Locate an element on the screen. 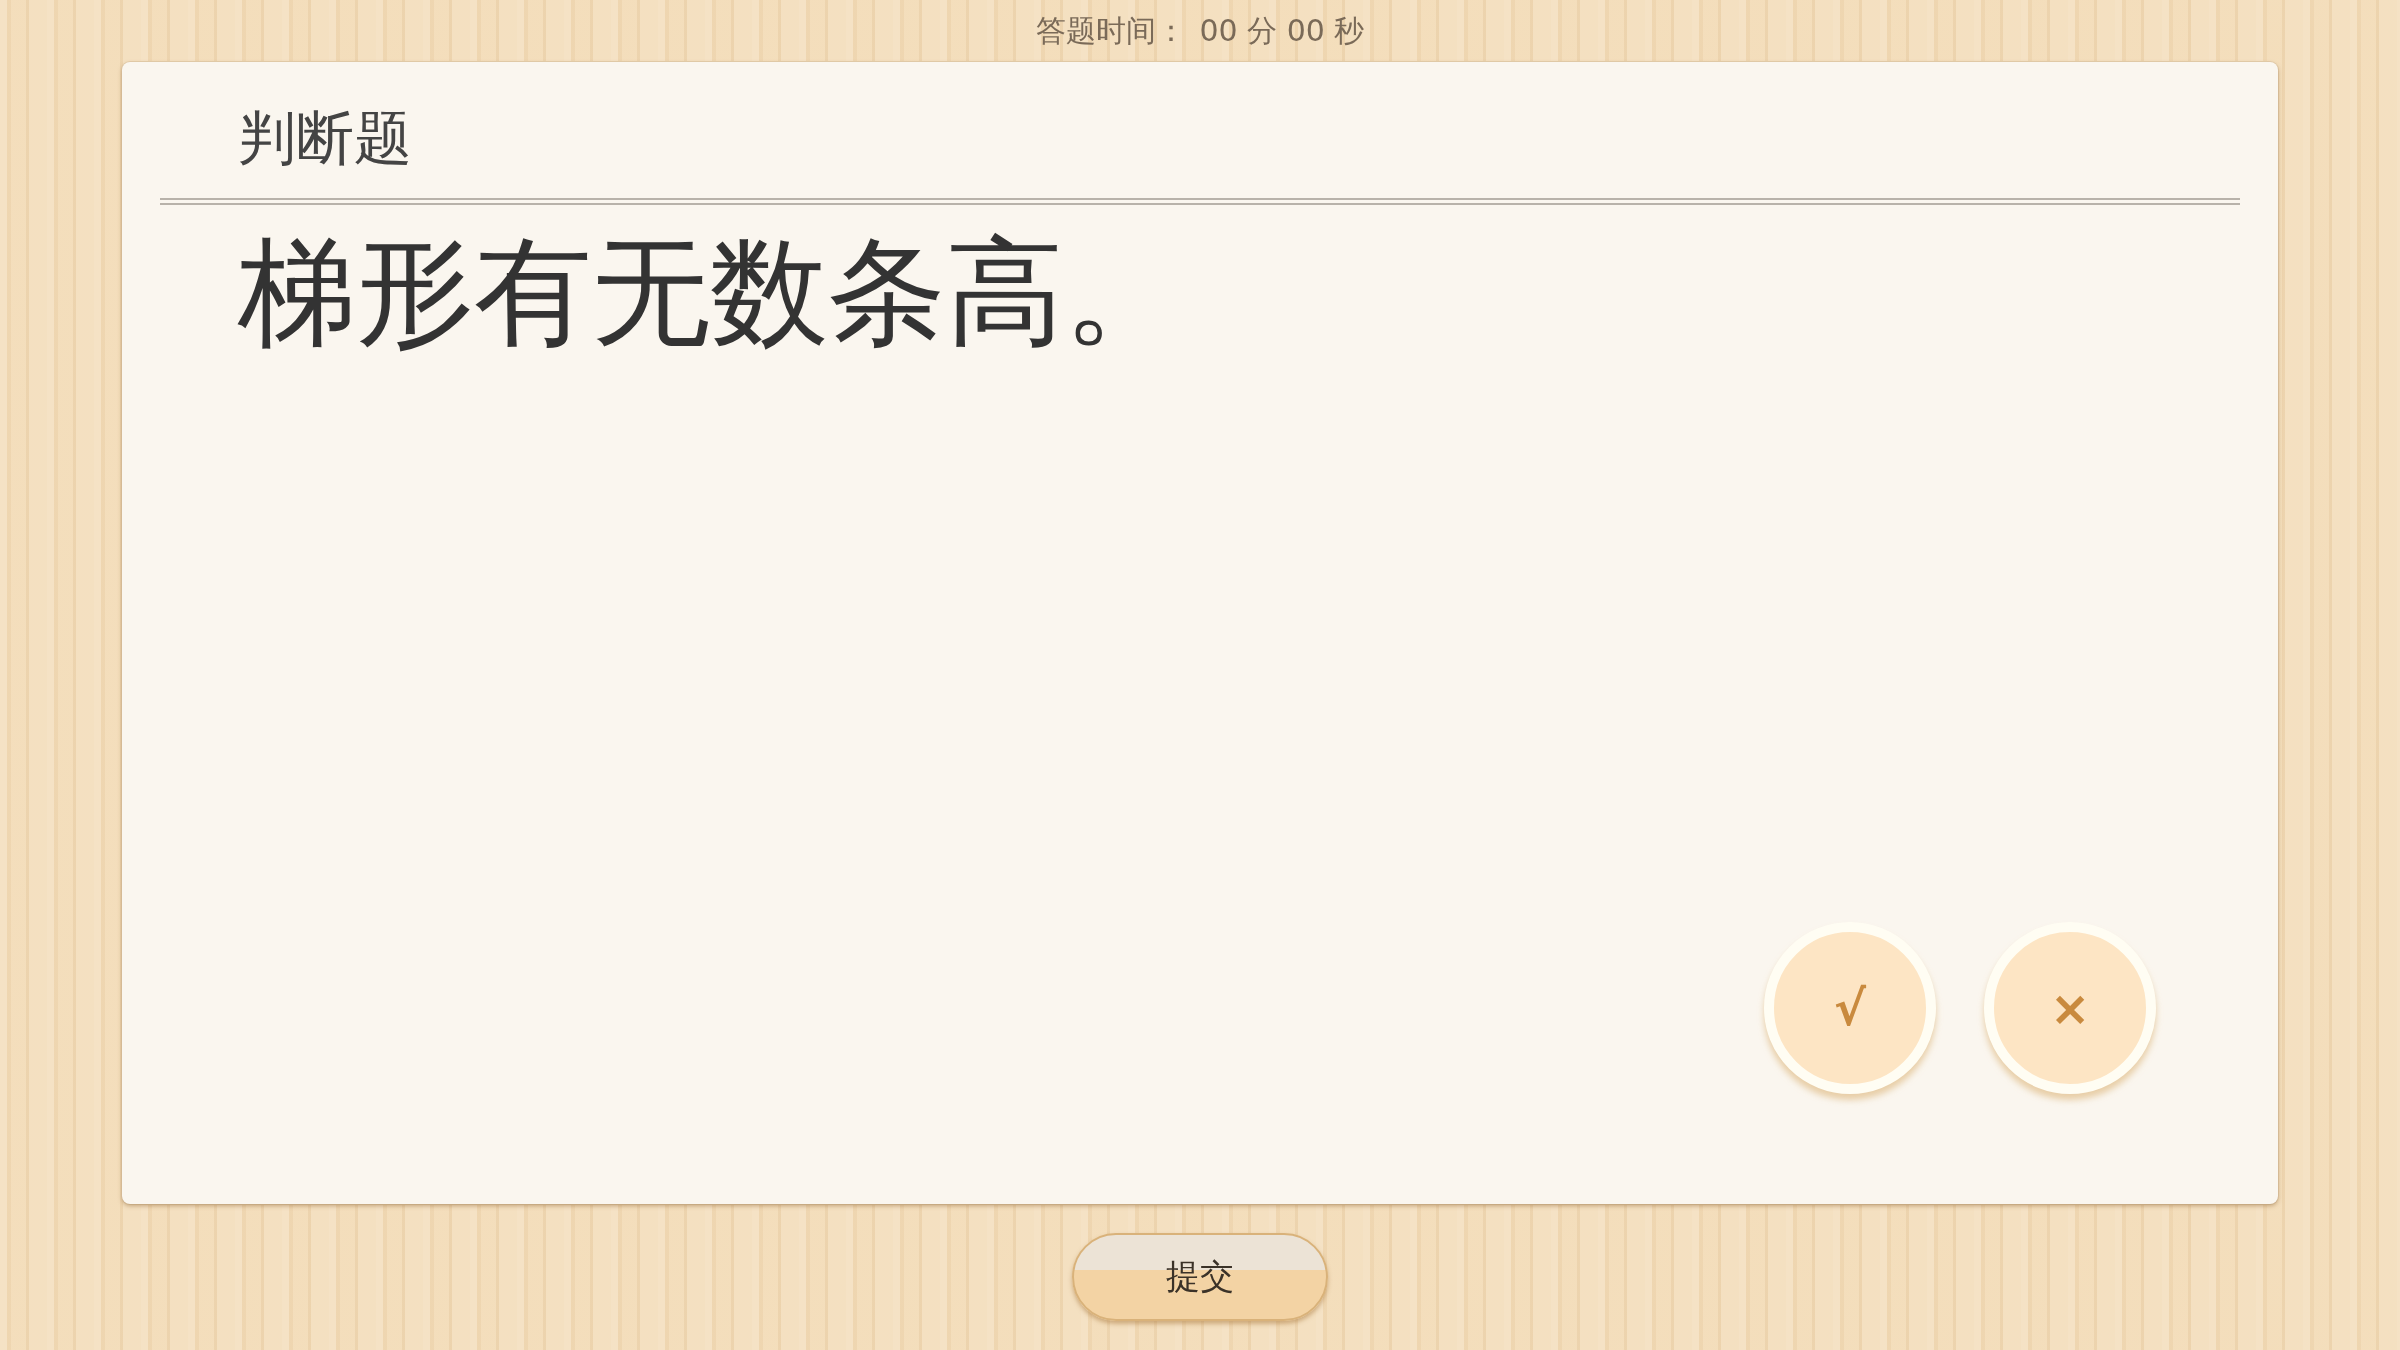  answer-button: √ is located at coordinates (1850, 1008).